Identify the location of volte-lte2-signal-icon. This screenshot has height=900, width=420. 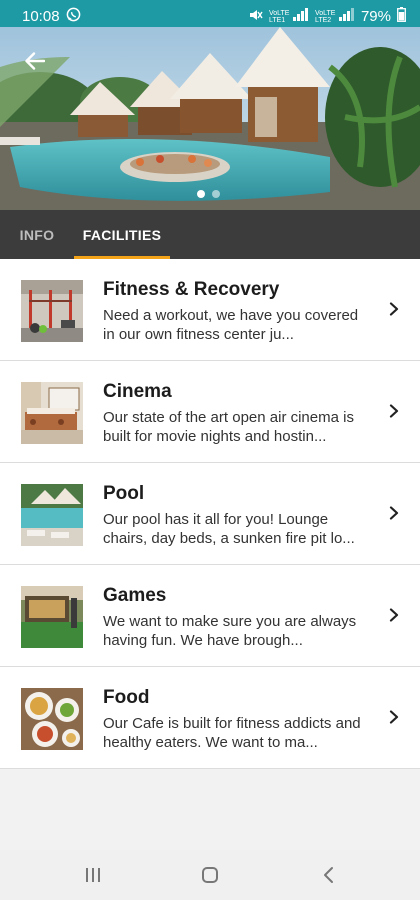
(346, 16).